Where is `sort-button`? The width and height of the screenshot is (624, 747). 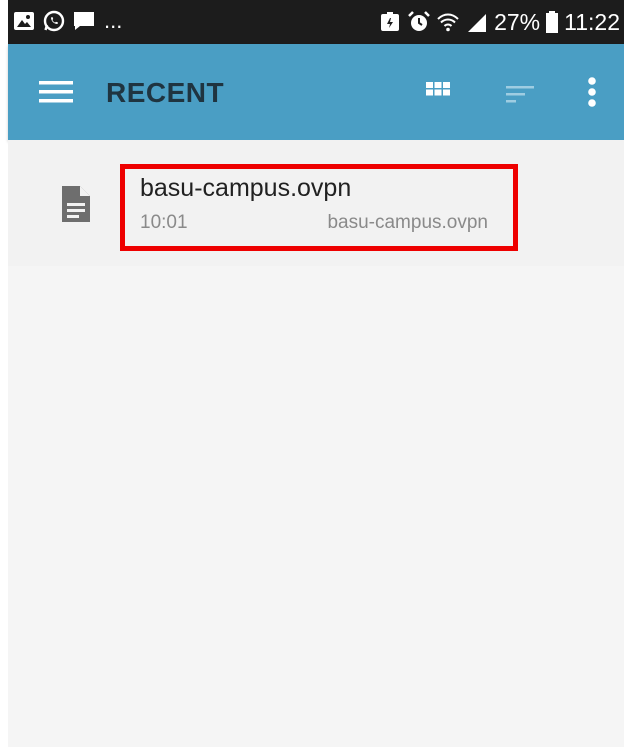
sort-button is located at coordinates (520, 94).